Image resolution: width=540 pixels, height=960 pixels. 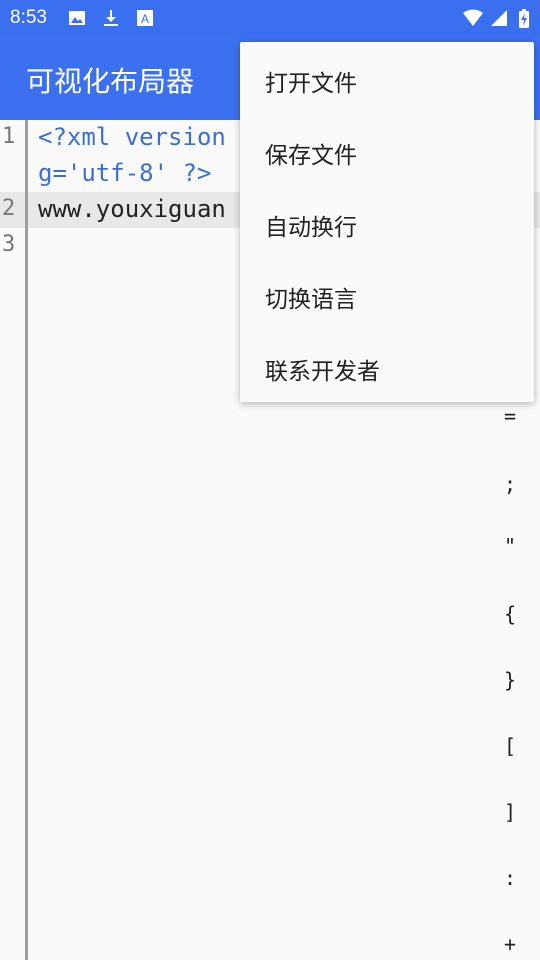 I want to click on battery-charging-icon, so click(x=524, y=18).